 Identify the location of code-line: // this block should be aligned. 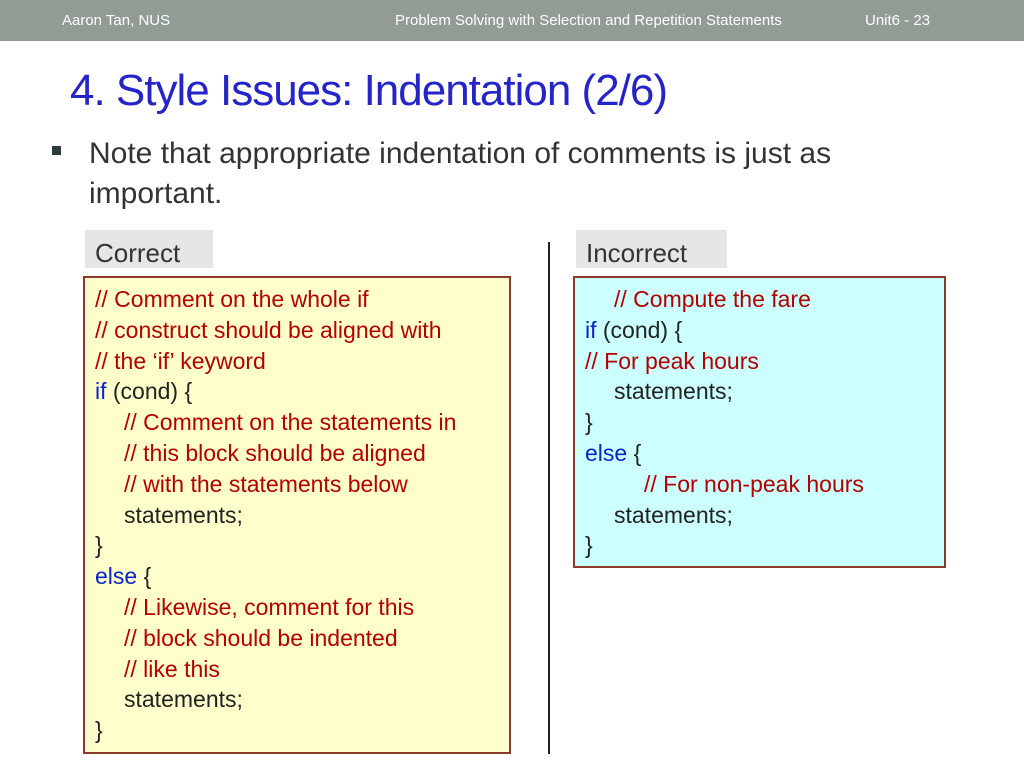
(302, 453).